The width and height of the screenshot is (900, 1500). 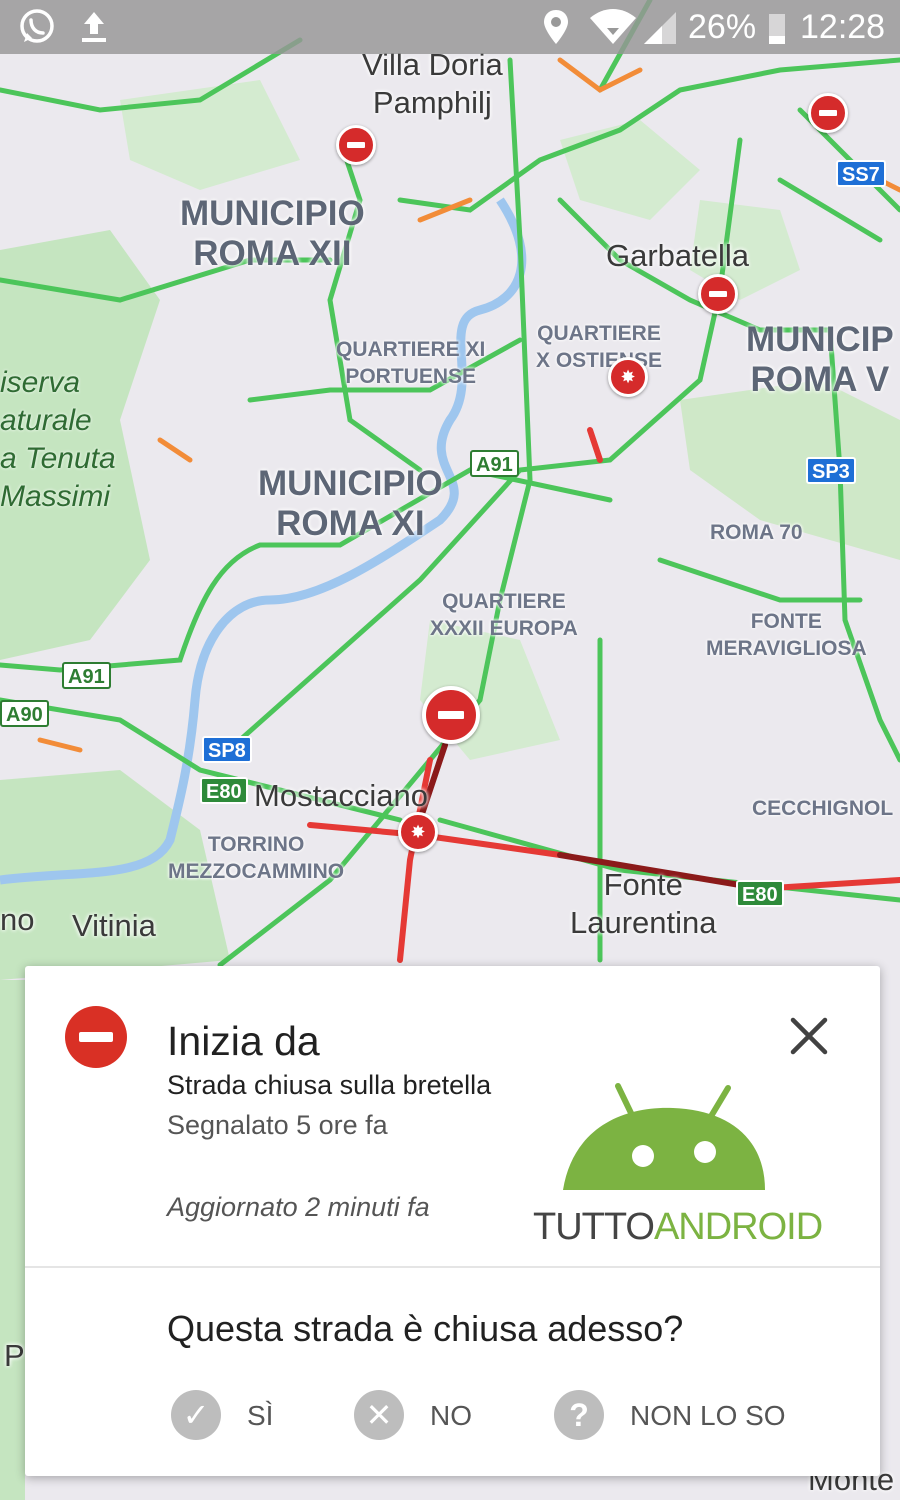 What do you see at coordinates (14, 1355) in the screenshot?
I see `place-partial-p: P` at bounding box center [14, 1355].